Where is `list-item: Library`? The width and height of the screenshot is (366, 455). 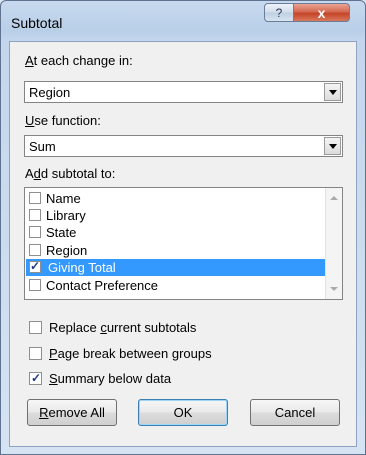
list-item: Library is located at coordinates (175, 215).